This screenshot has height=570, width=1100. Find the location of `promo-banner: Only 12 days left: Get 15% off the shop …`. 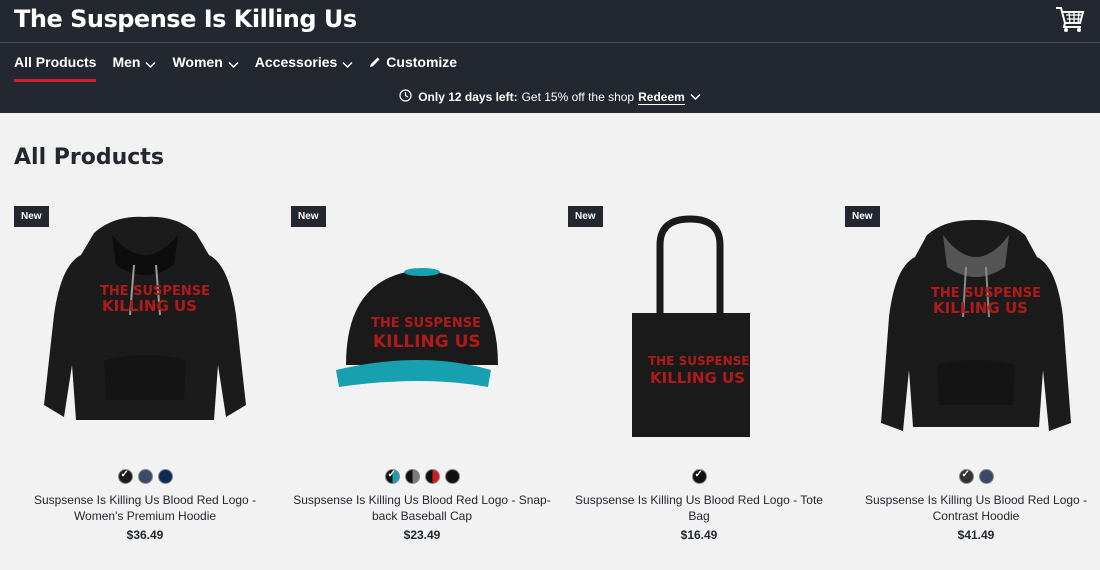

promo-banner: Only 12 days left: Get 15% off the shop … is located at coordinates (550, 97).